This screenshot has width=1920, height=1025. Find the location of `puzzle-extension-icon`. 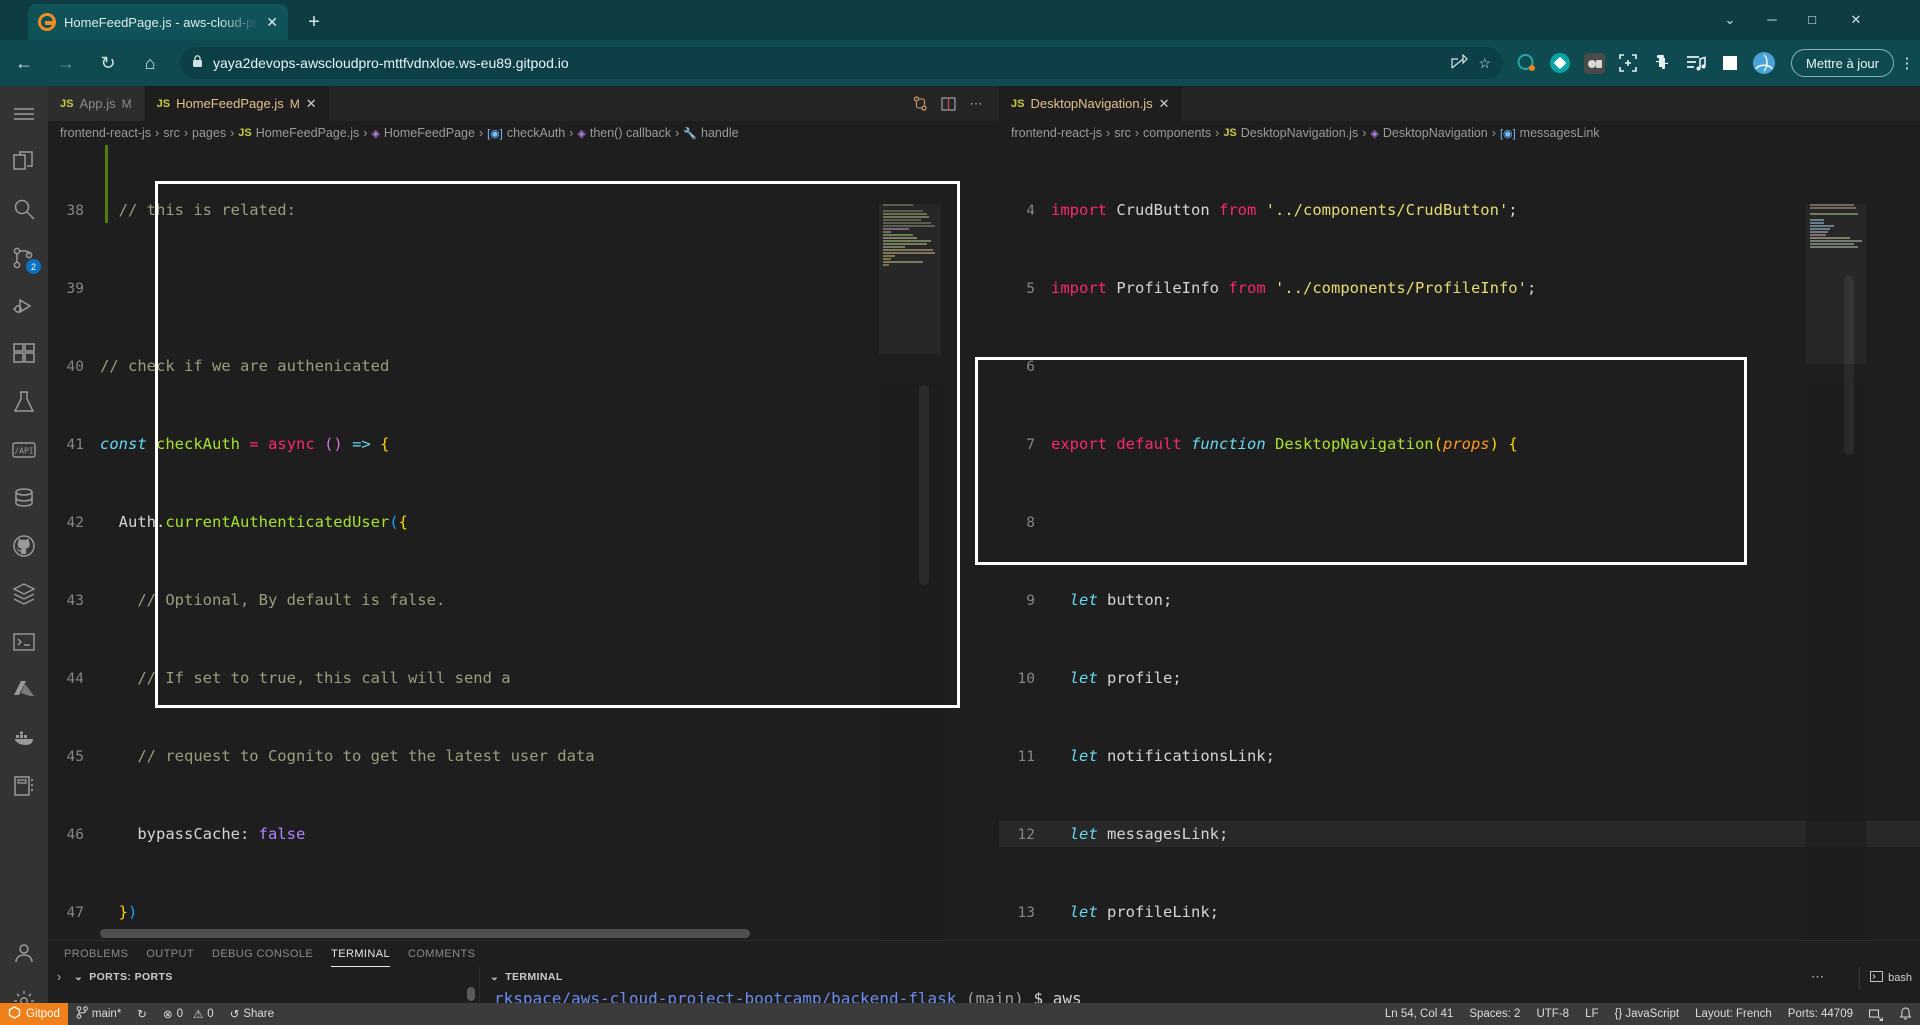

puzzle-extension-icon is located at coordinates (1662, 63).